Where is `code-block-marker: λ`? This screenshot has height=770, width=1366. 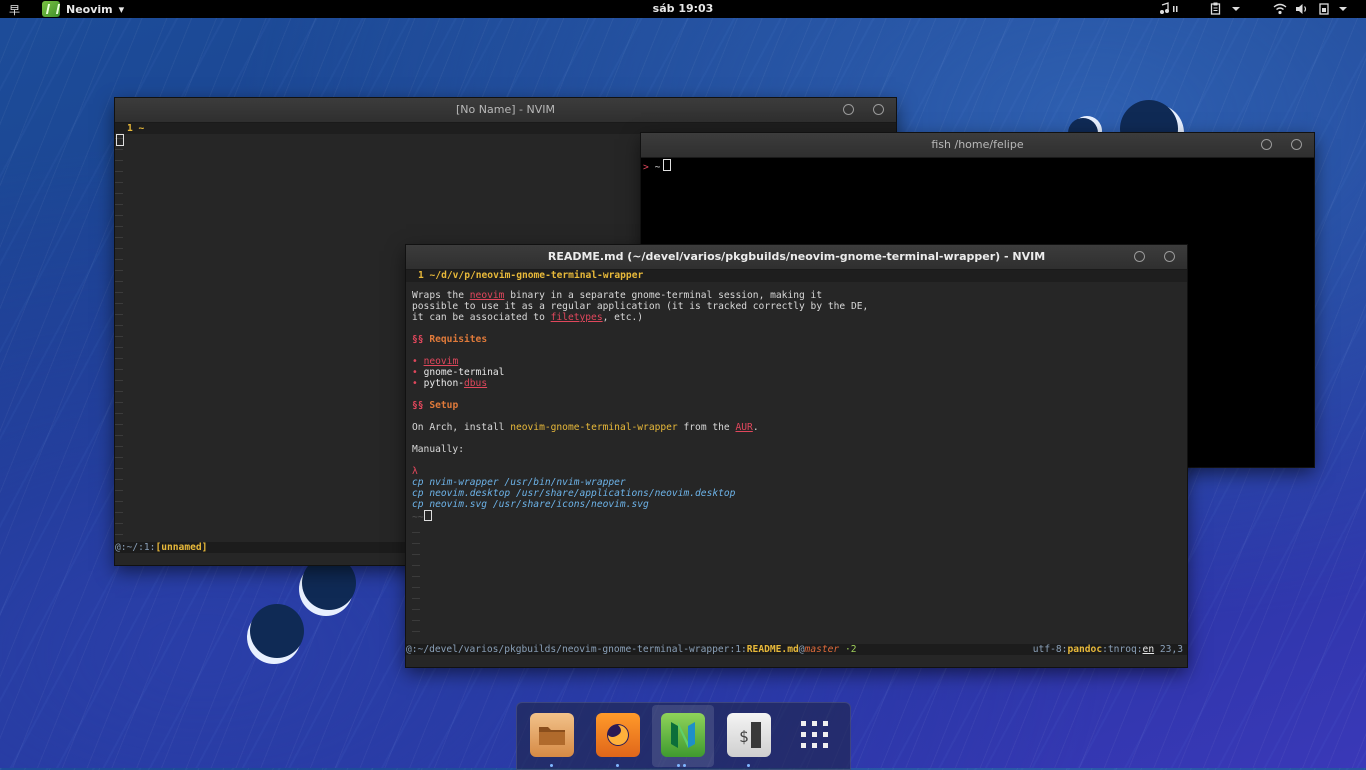
code-block-marker: λ is located at coordinates (415, 471).